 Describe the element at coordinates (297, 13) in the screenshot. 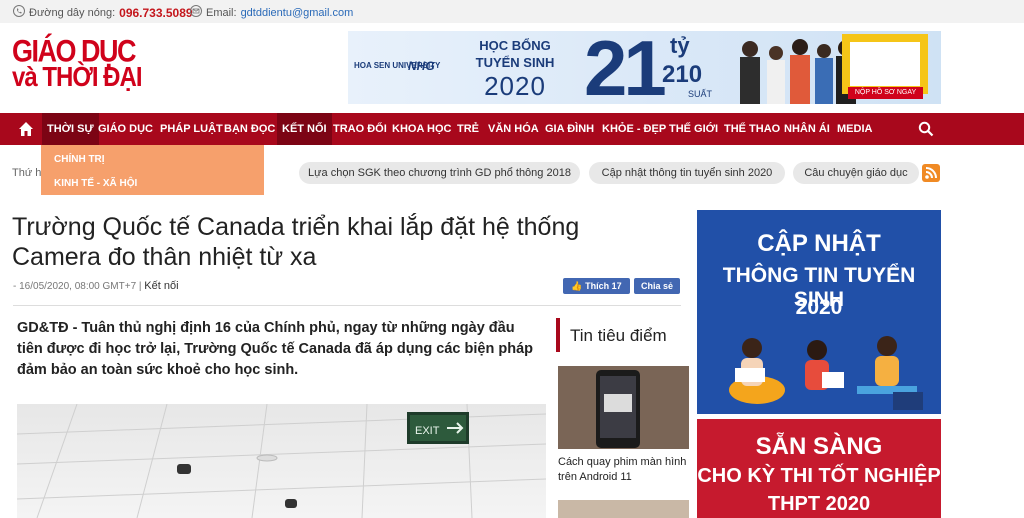

I see `email-link: gdtddientu@gmail.com` at that location.